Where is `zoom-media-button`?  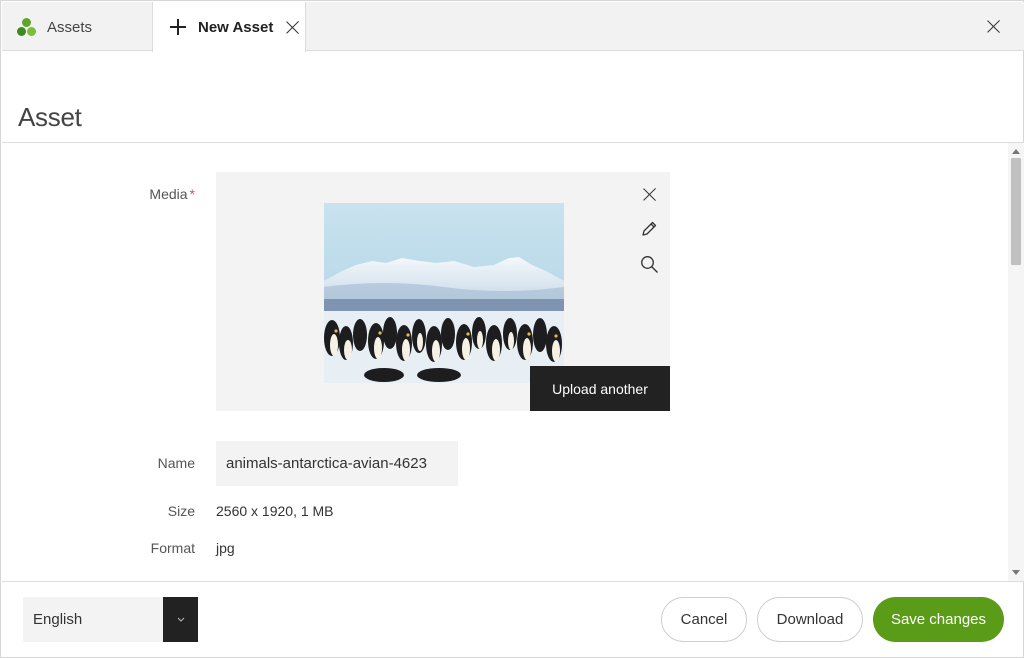 zoom-media-button is located at coordinates (649, 264).